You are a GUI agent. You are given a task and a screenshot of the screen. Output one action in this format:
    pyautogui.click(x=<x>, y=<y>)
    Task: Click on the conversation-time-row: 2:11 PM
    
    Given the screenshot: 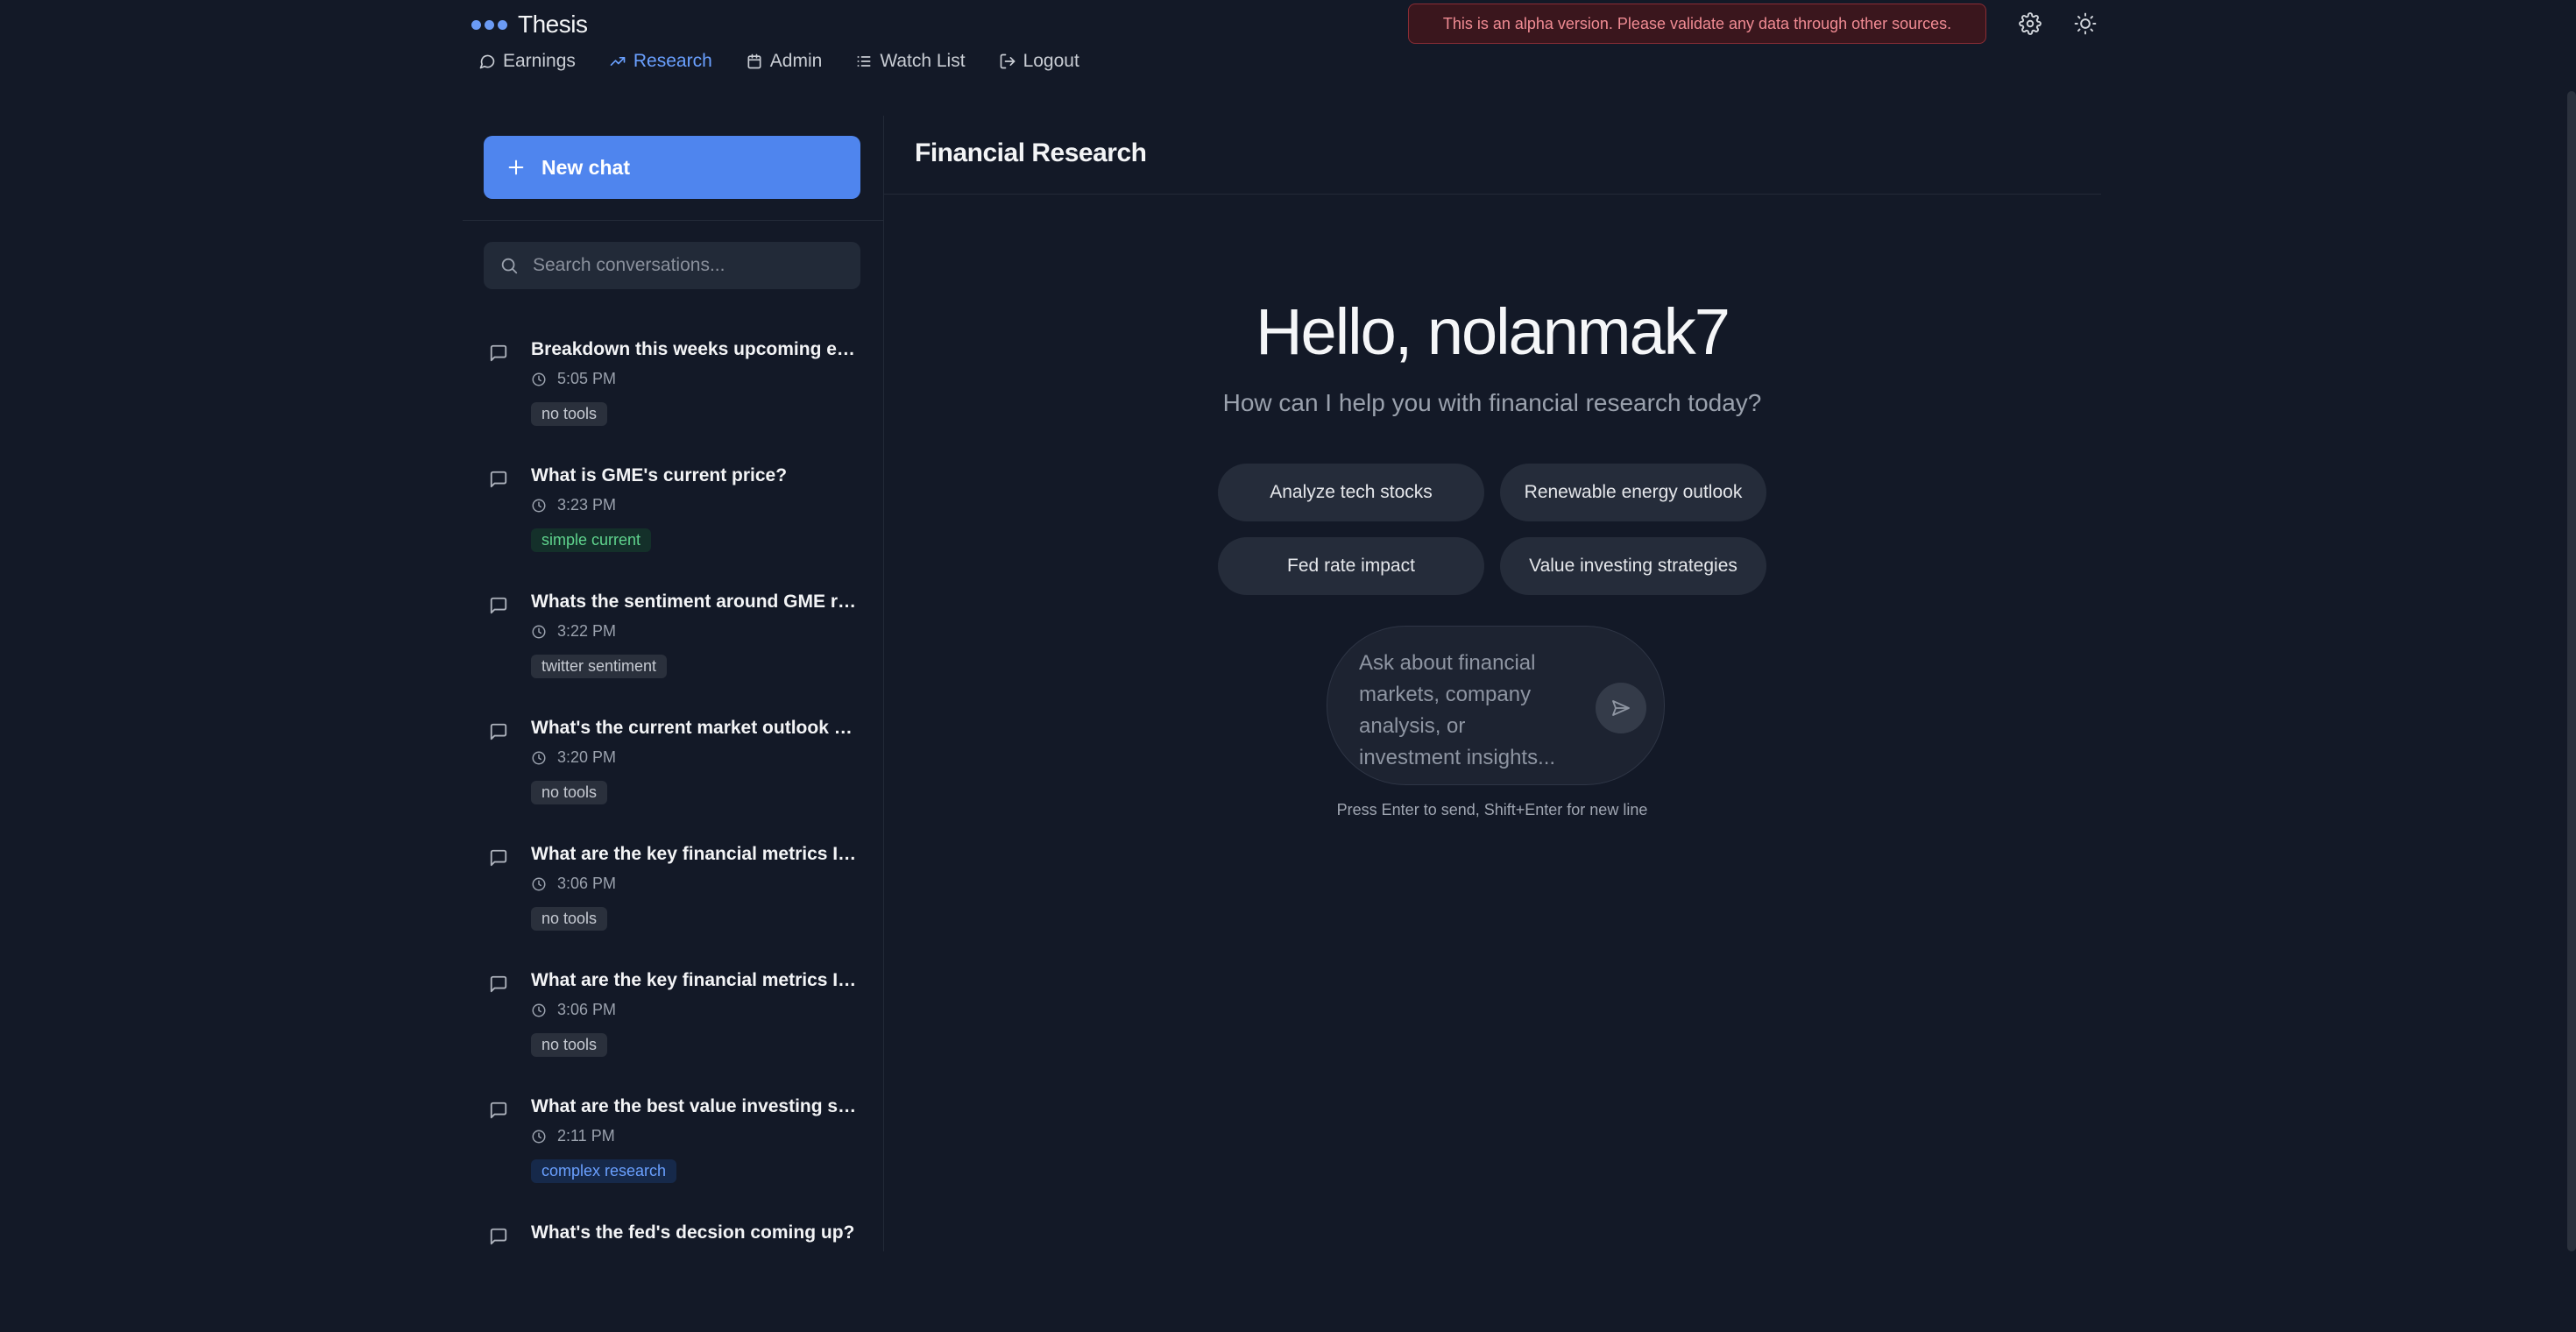 What is the action you would take?
    pyautogui.click(x=573, y=1136)
    